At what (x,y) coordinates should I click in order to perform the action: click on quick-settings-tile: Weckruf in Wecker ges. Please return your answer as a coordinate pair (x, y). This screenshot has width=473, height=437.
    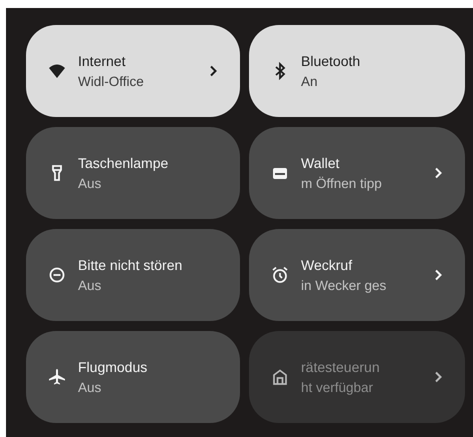
    Looking at the image, I should click on (357, 275).